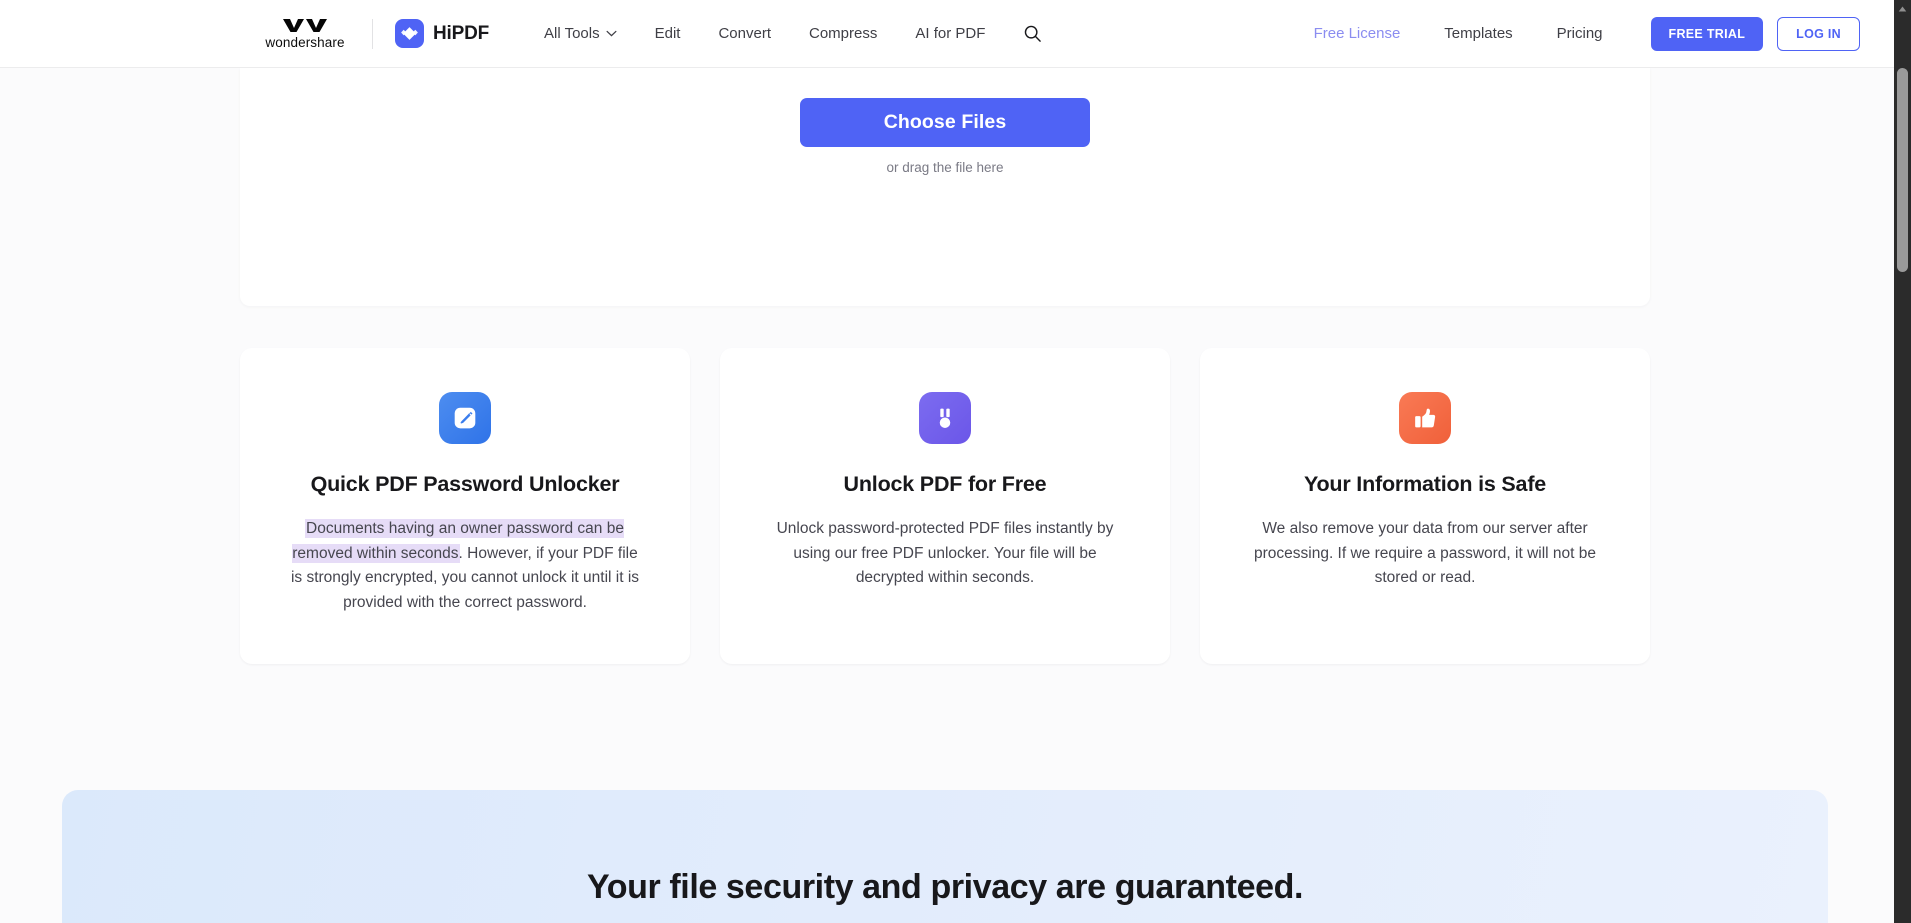 The height and width of the screenshot is (923, 1911). I want to click on nav-label-pricing: Pricing, so click(1579, 33).